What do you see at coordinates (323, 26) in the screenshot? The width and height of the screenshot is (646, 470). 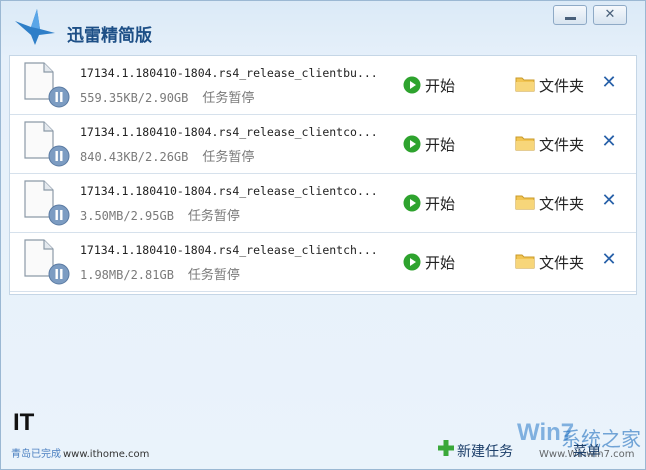 I see `title-bar: 迅雷精简版 ✕` at bounding box center [323, 26].